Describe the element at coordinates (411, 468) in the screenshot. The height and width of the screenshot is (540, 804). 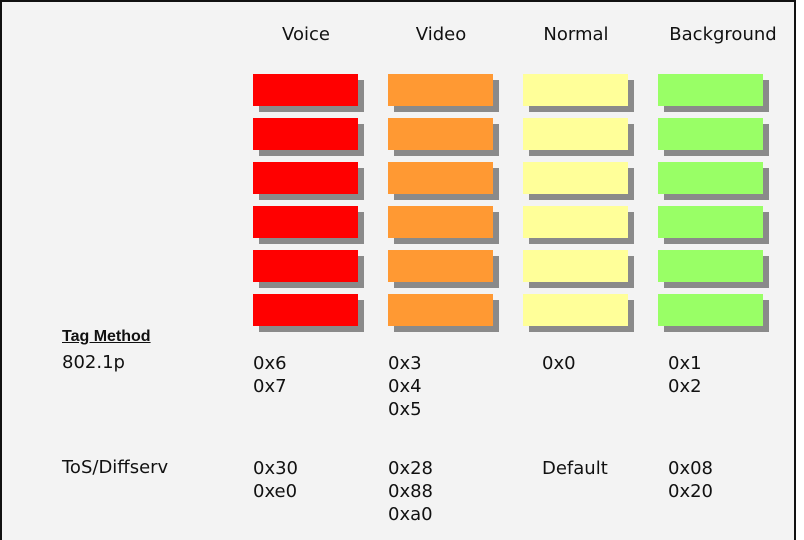
I see `value: 0x28` at that location.